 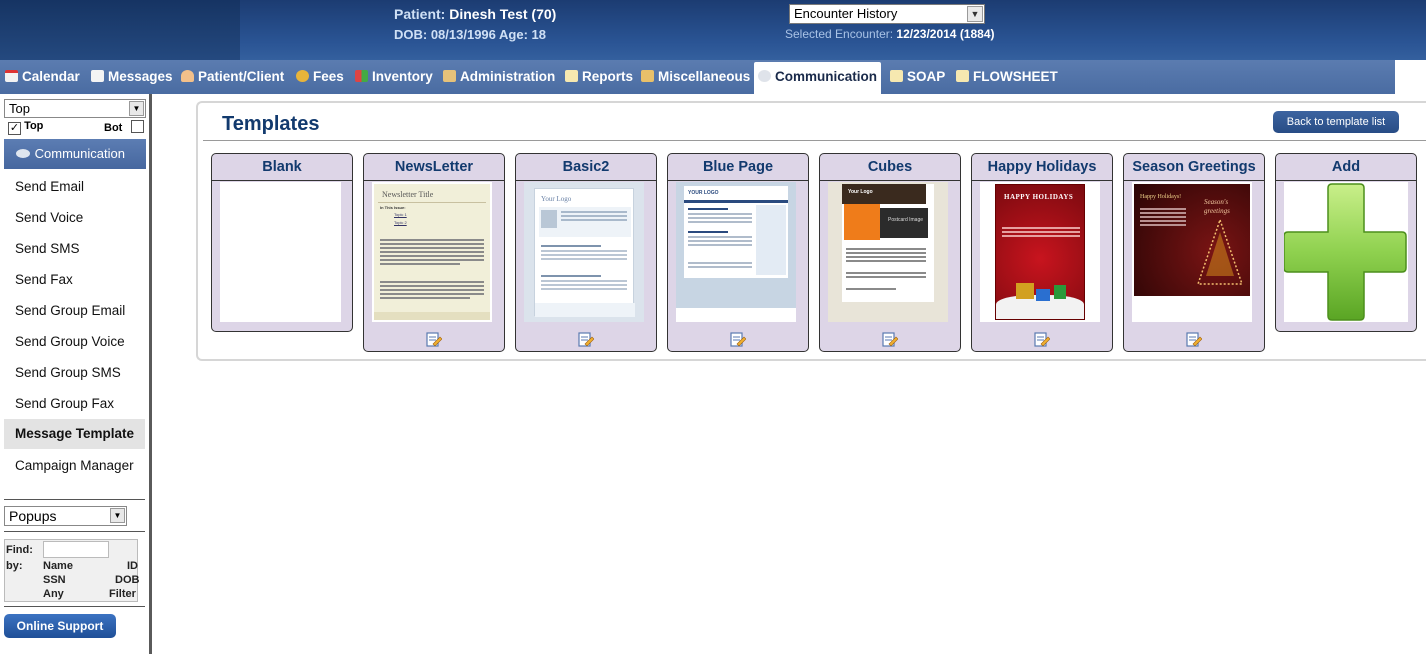 What do you see at coordinates (400, 222) in the screenshot?
I see `newsletter-topic-2: Topic 2` at bounding box center [400, 222].